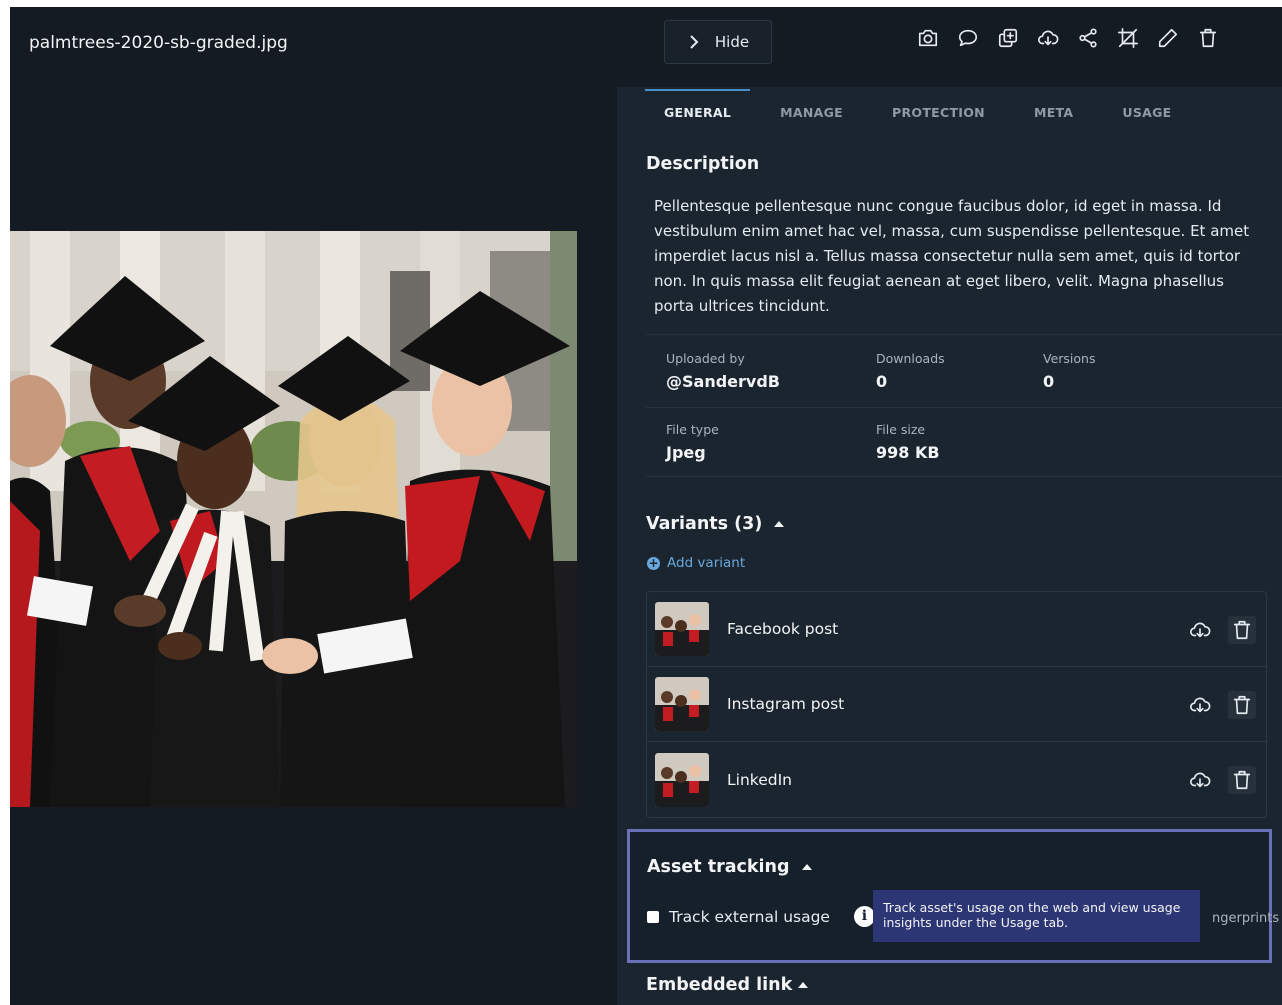  Describe the element at coordinates (968, 38) in the screenshot. I see `comment-icon` at that location.